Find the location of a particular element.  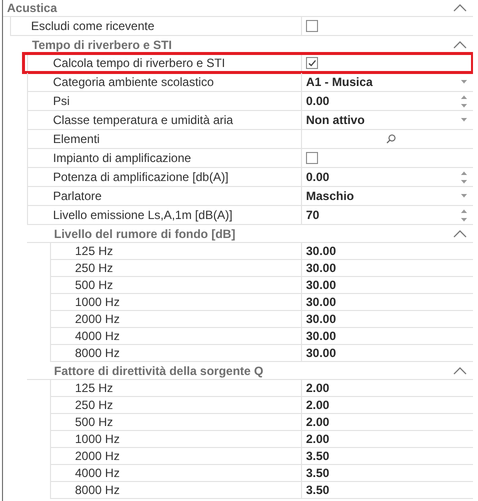

property-label: Livello emissione Ls,A,1m [dB(A)] is located at coordinates (143, 215).